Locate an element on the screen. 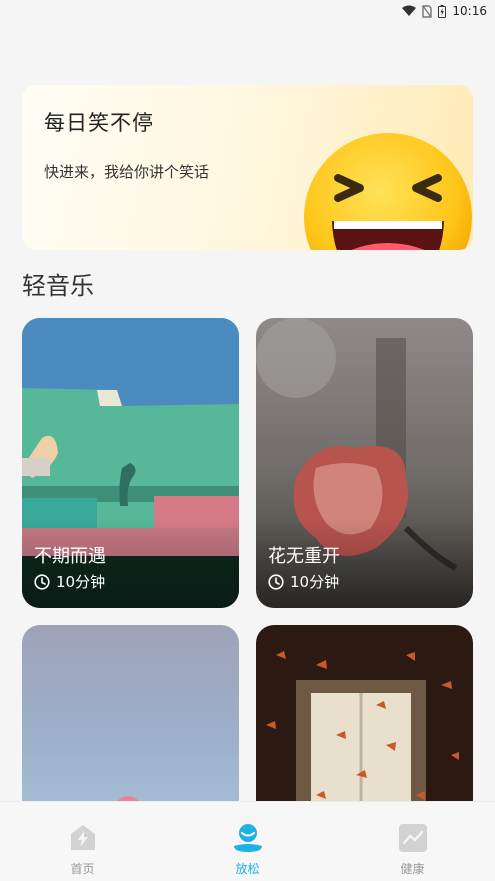 The width and height of the screenshot is (495, 881). banner-subtitle: 快进来，我给你讲个笑话 is located at coordinates (127, 172).